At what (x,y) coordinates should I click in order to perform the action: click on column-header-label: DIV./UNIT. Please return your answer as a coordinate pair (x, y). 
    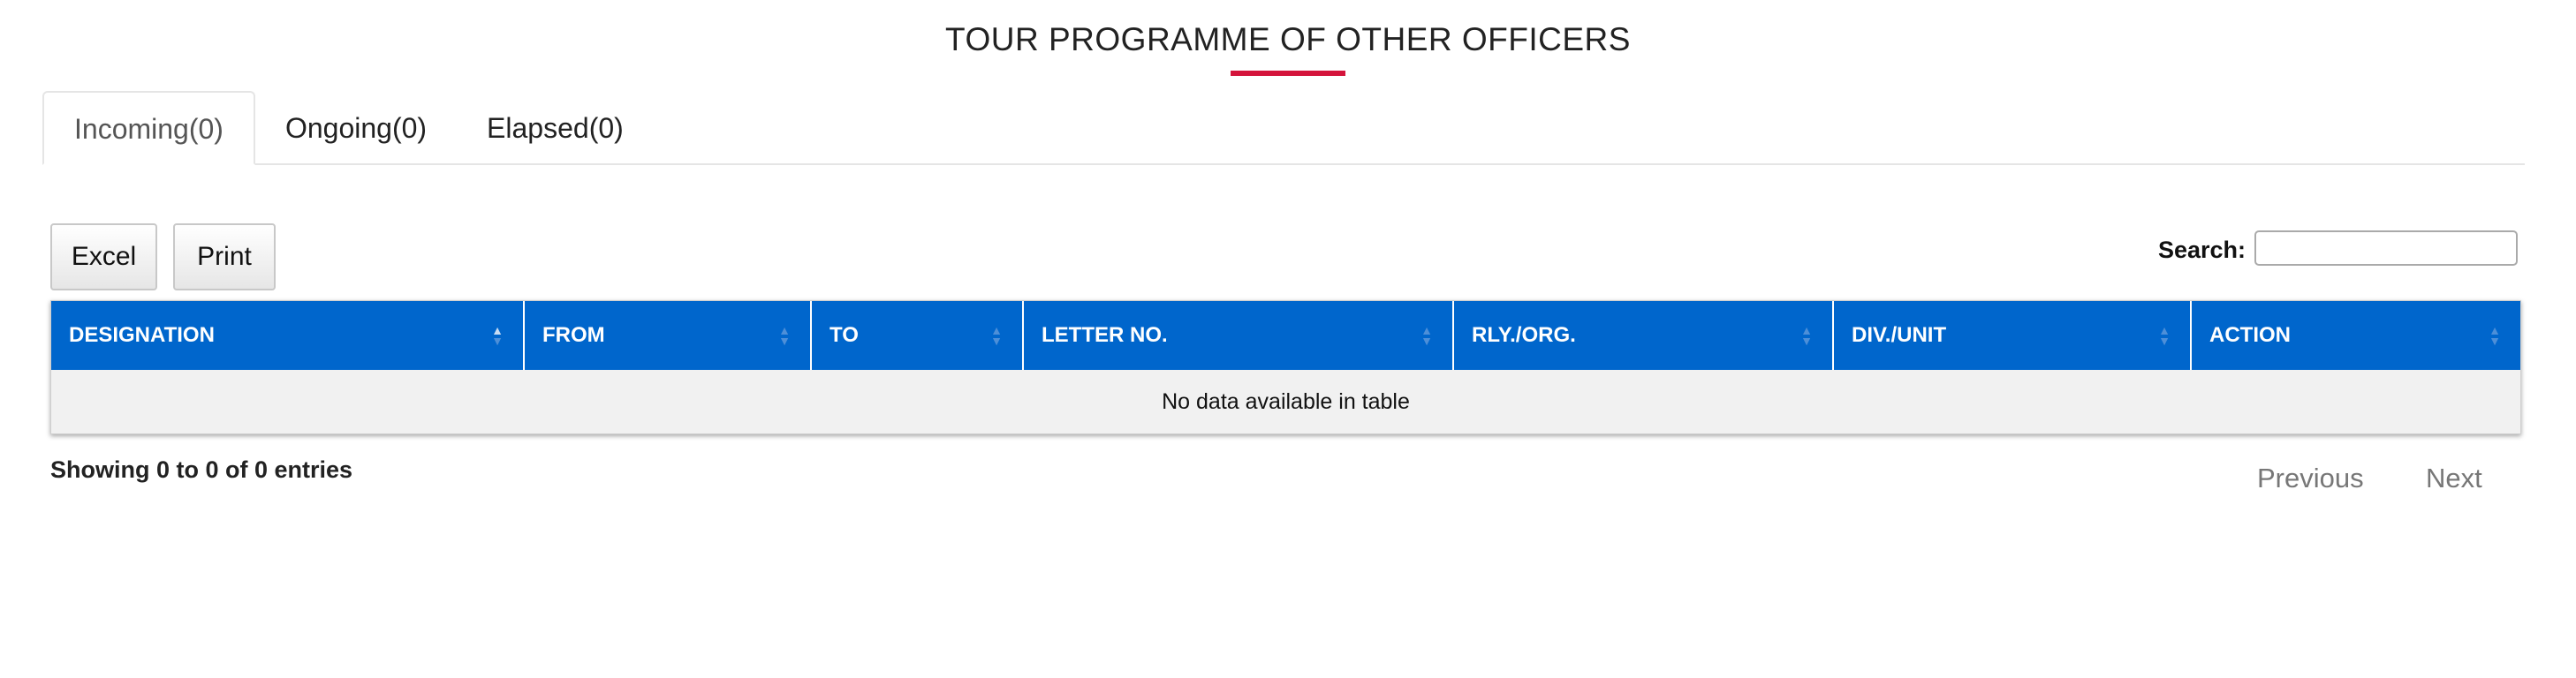
    Looking at the image, I should click on (1899, 335).